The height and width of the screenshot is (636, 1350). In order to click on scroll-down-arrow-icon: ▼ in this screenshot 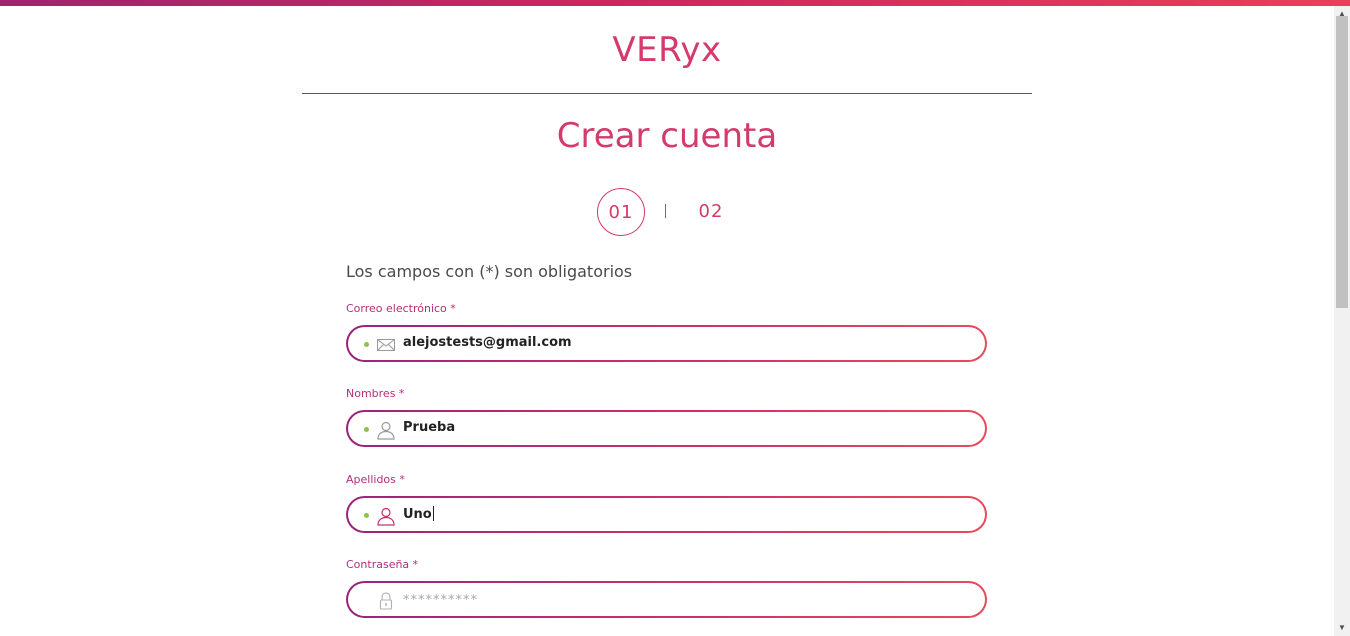, I will do `click(1342, 628)`.